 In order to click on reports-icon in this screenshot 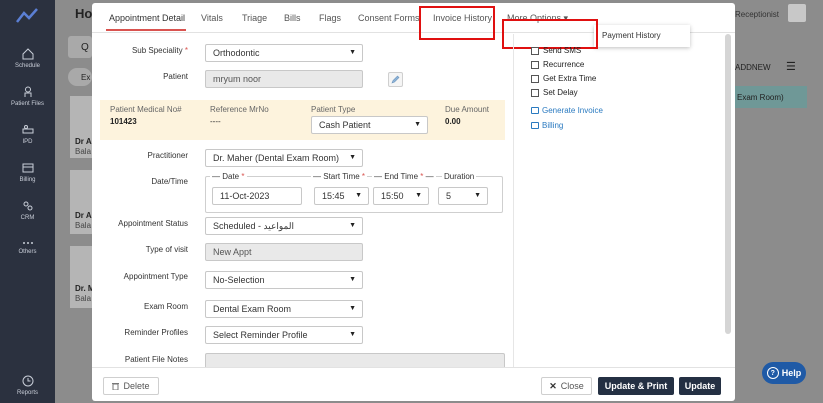, I will do `click(27, 381)`.